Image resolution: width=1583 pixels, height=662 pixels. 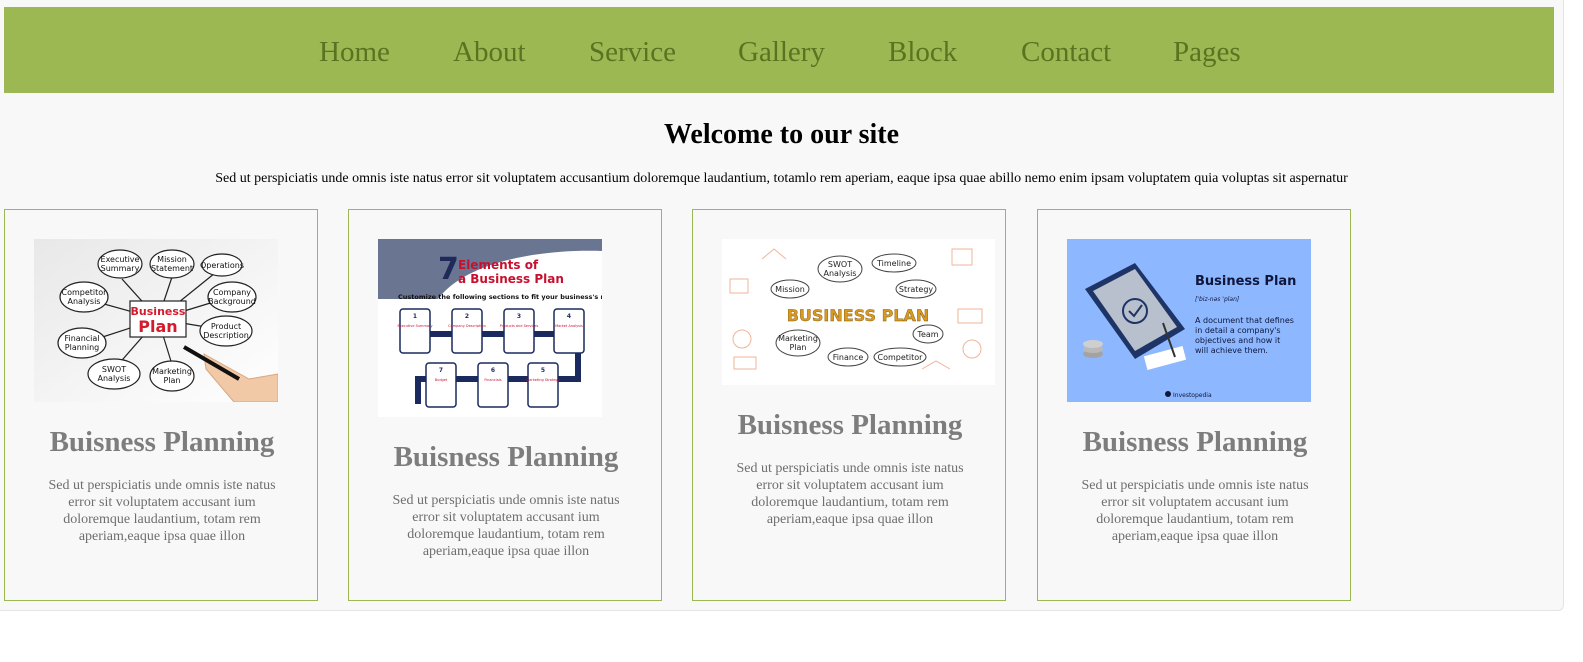 I want to click on definition-pronunciation: ['biz-nəs 'plan], so click(x=1217, y=299).